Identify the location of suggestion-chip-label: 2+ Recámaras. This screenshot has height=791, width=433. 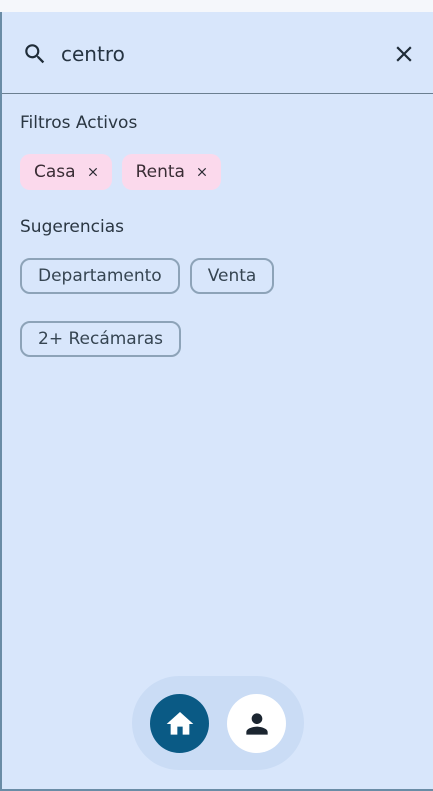
(100, 339).